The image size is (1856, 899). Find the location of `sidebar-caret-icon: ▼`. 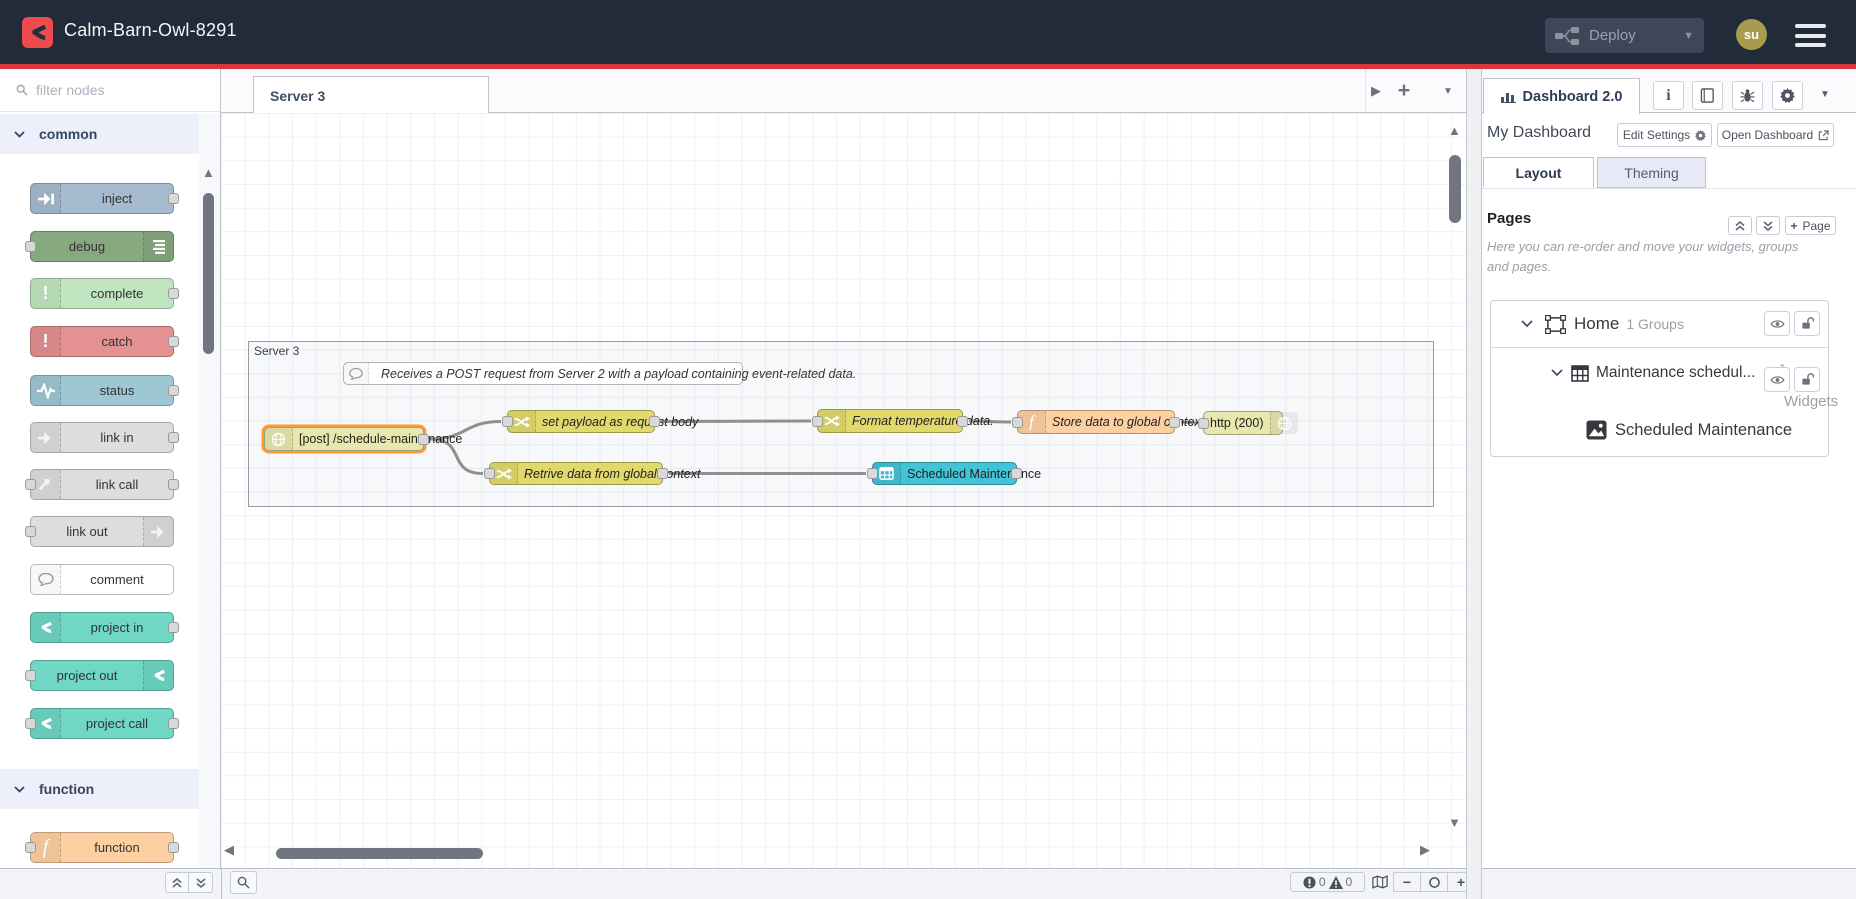

sidebar-caret-icon: ▼ is located at coordinates (1825, 94).